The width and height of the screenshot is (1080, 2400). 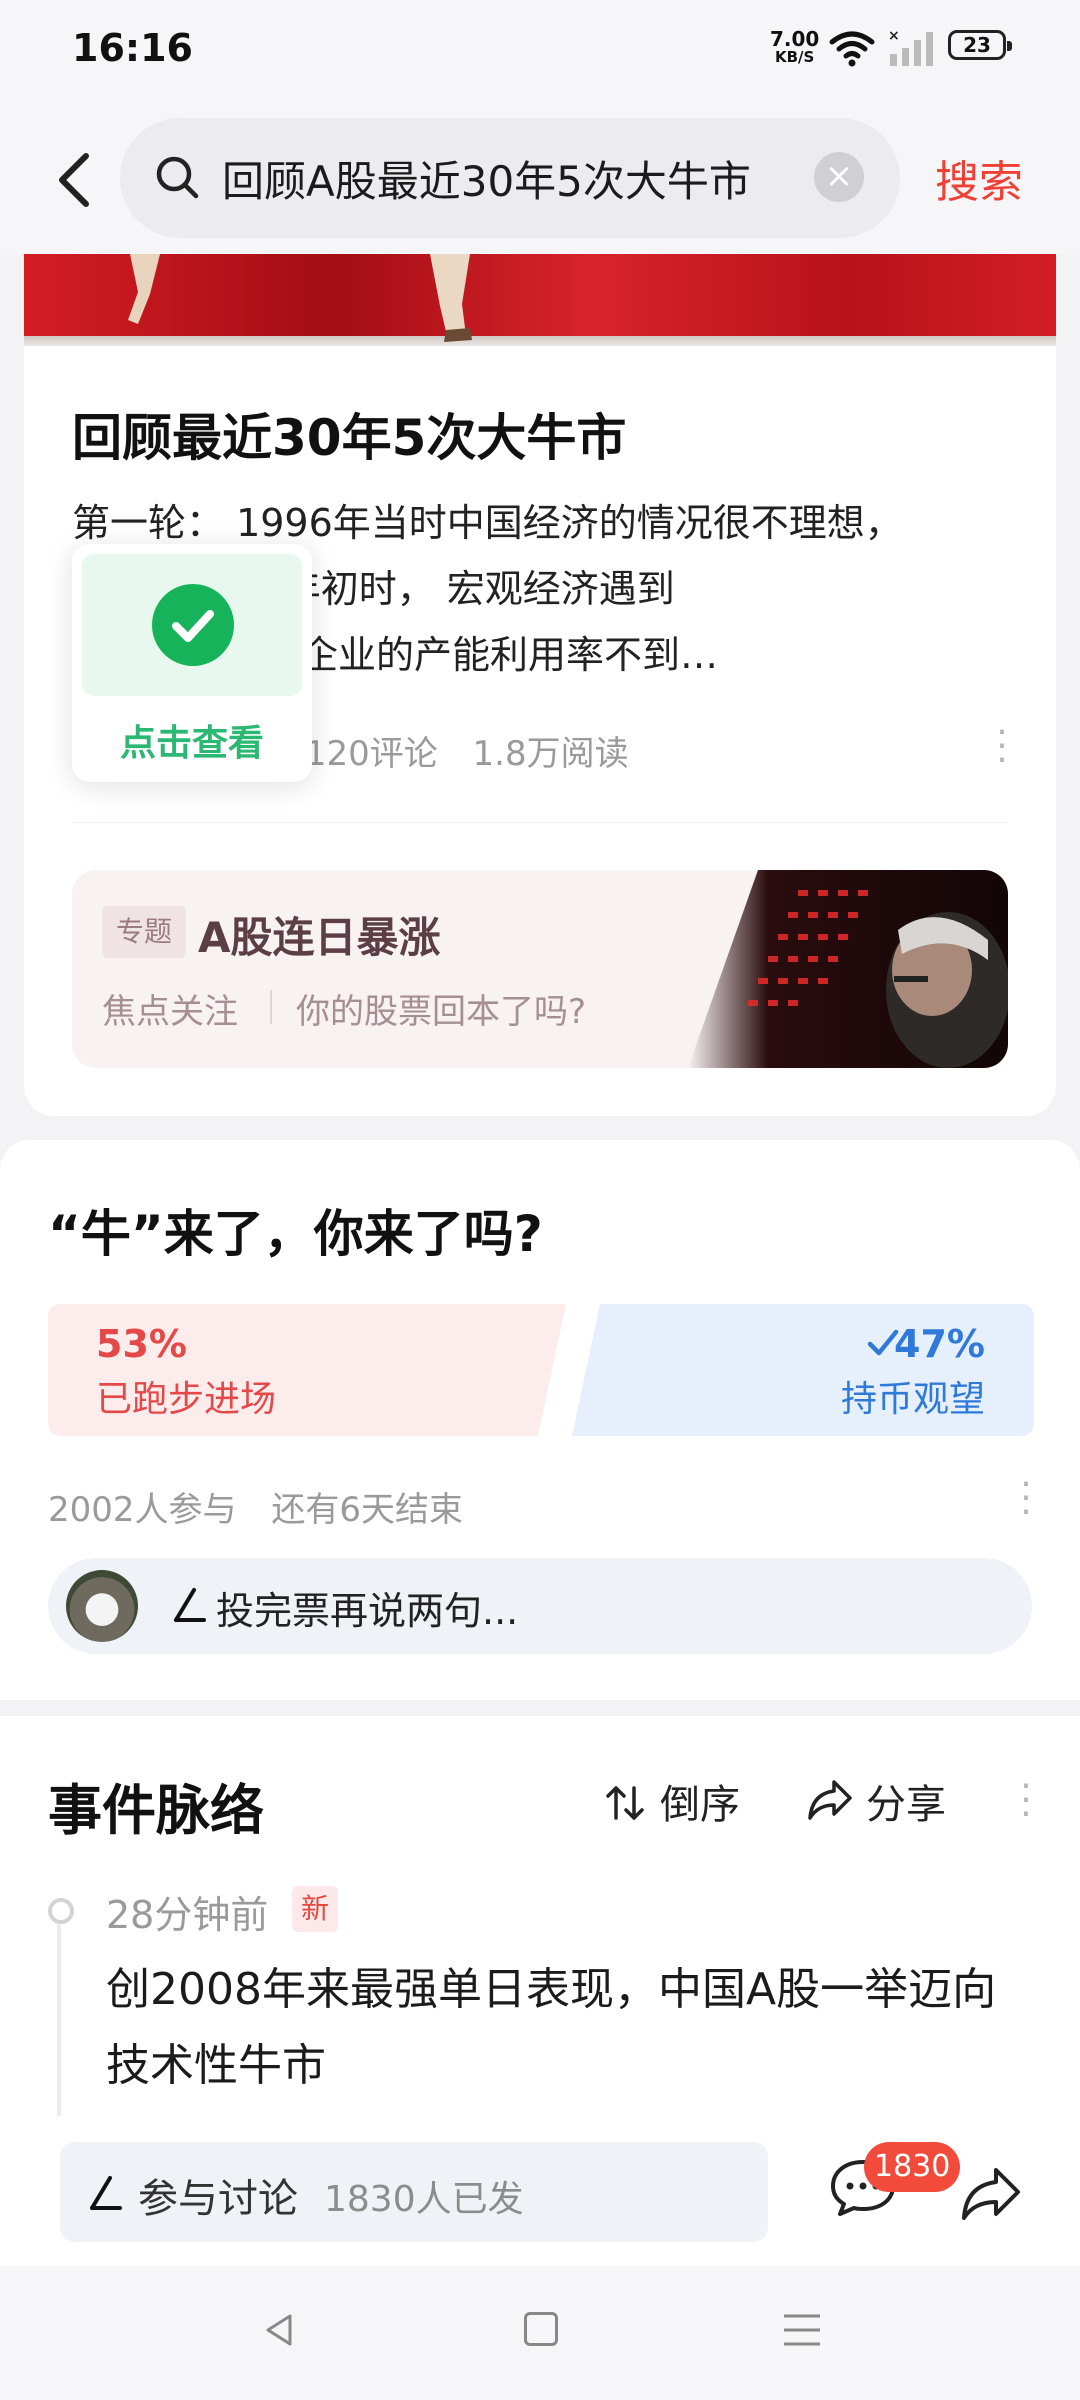 I want to click on poll-participants: 2002人参与, so click(x=142, y=1510).